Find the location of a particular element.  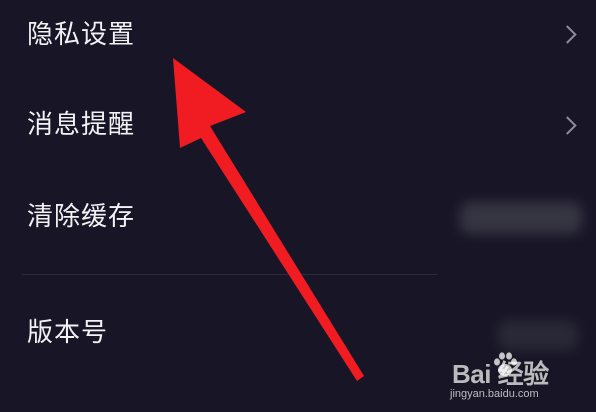

settings-item-privacy: 隐私设置 is located at coordinates (298, 36).